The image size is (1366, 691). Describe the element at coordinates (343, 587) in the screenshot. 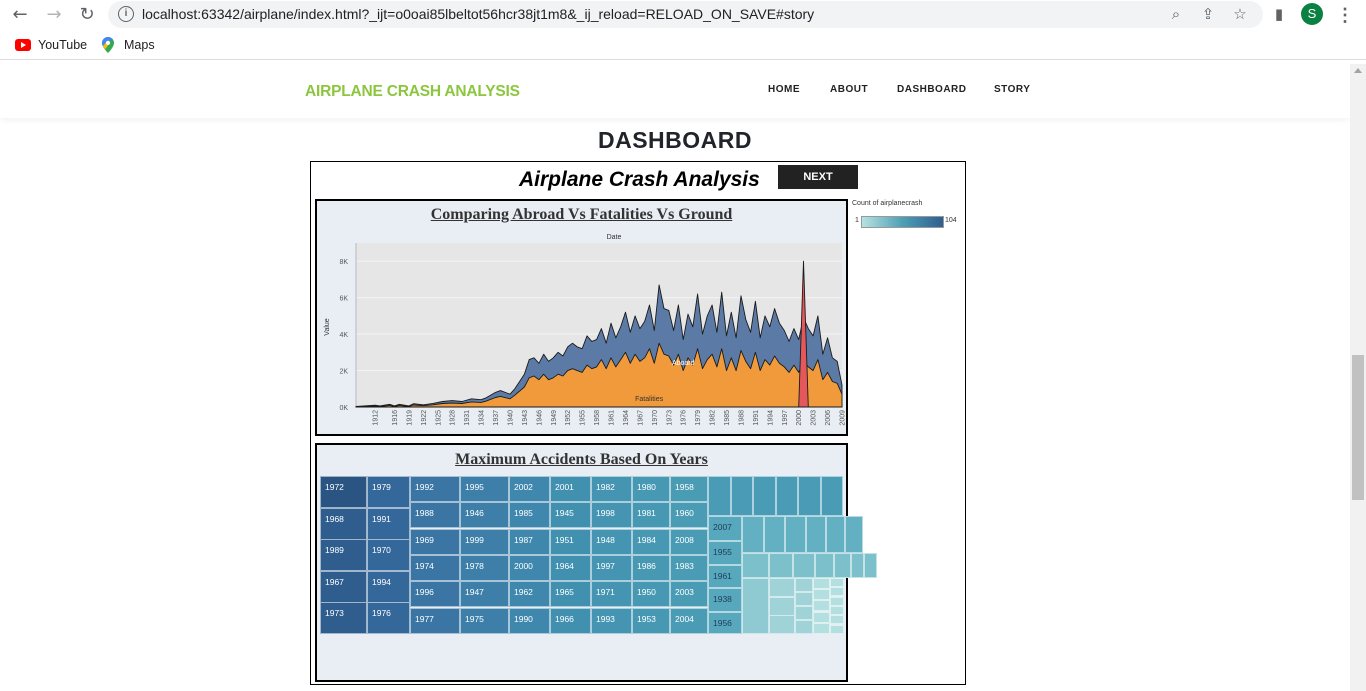

I see `treemap-tile: 1967` at that location.